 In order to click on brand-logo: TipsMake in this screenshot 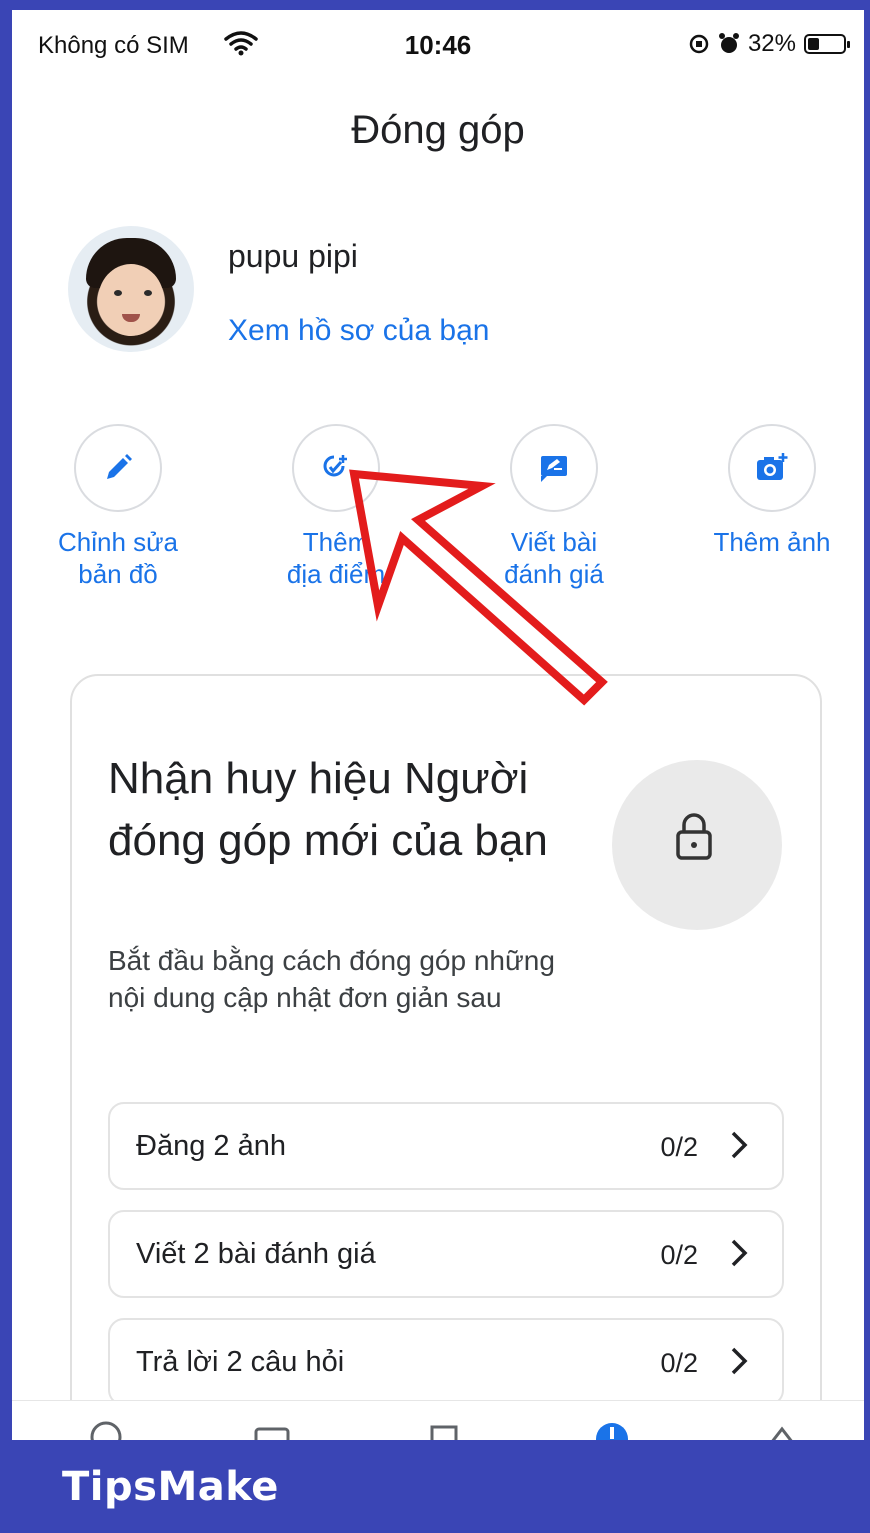, I will do `click(170, 1487)`.